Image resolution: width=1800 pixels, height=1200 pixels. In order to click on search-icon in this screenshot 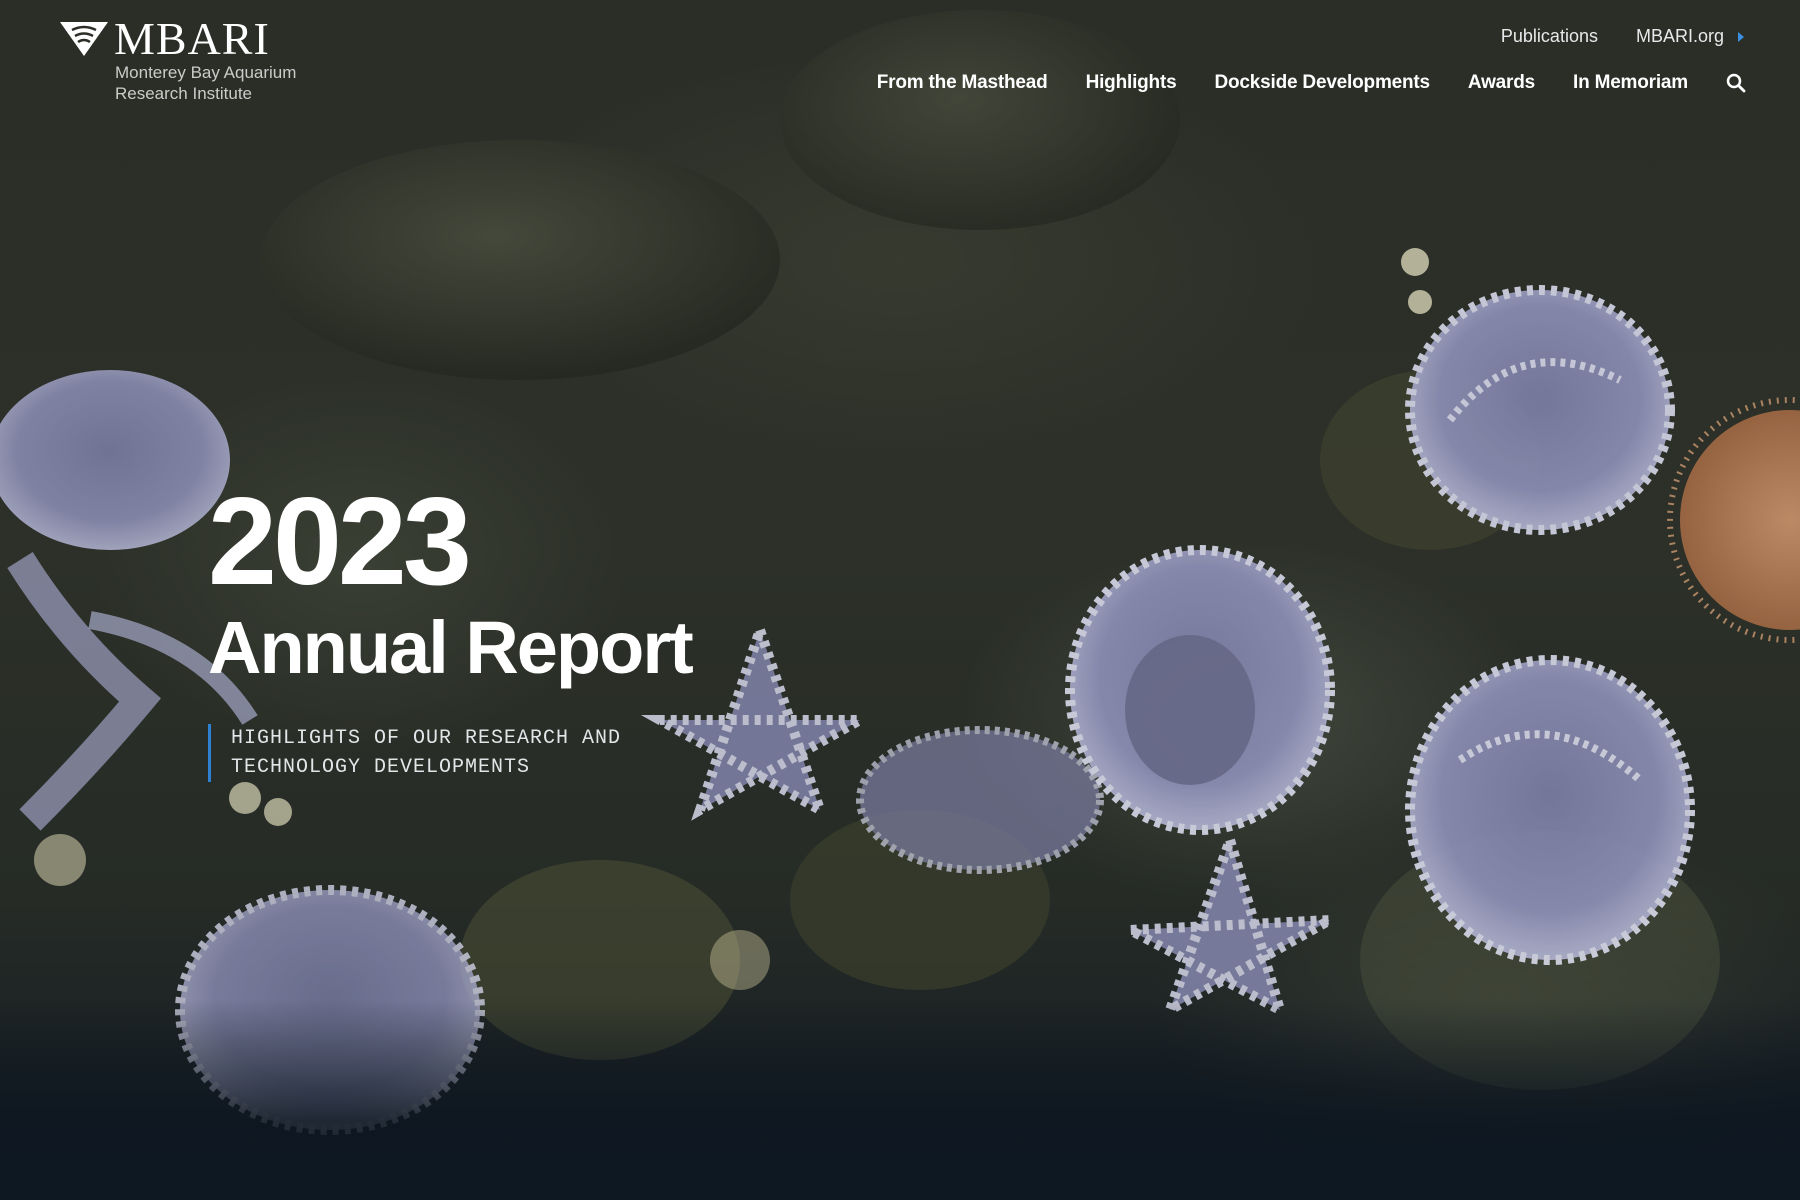, I will do `click(1736, 83)`.